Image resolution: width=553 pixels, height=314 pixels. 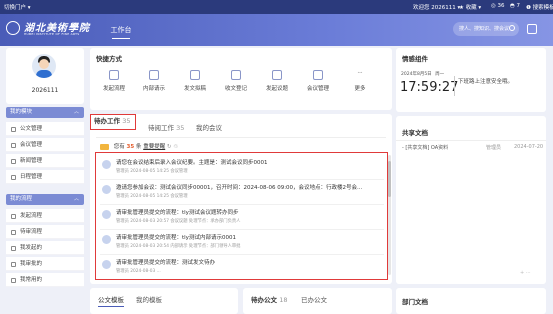 I want to click on calendar-icon, so click(x=13, y=177).